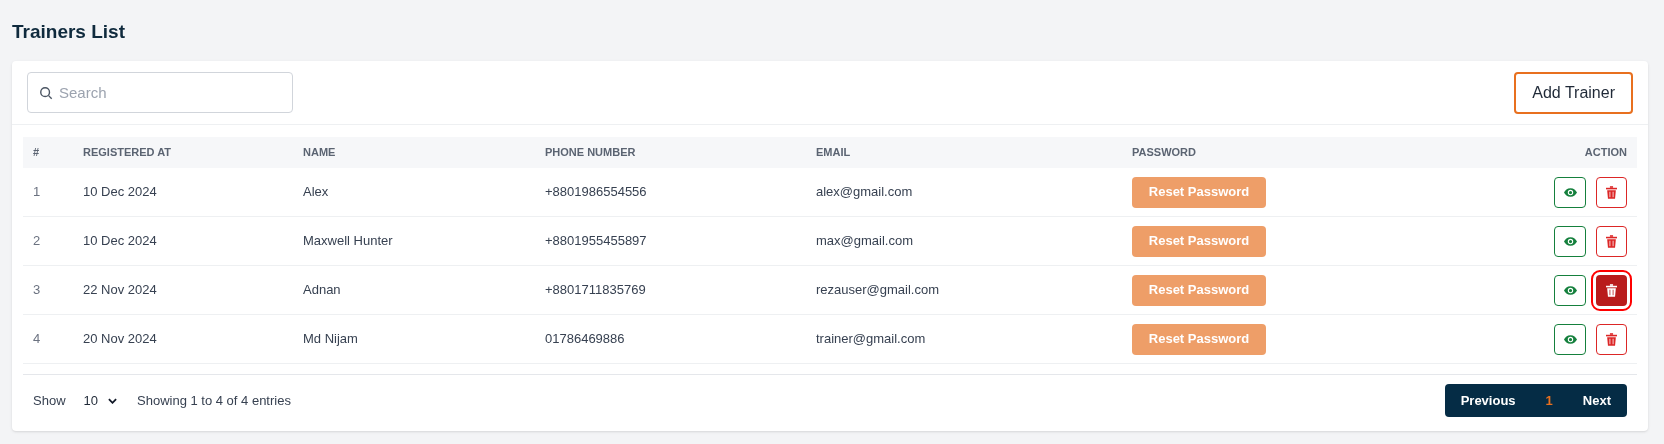 The width and height of the screenshot is (1664, 444). I want to click on table-cell-text: max@gmail.com, so click(864, 241).